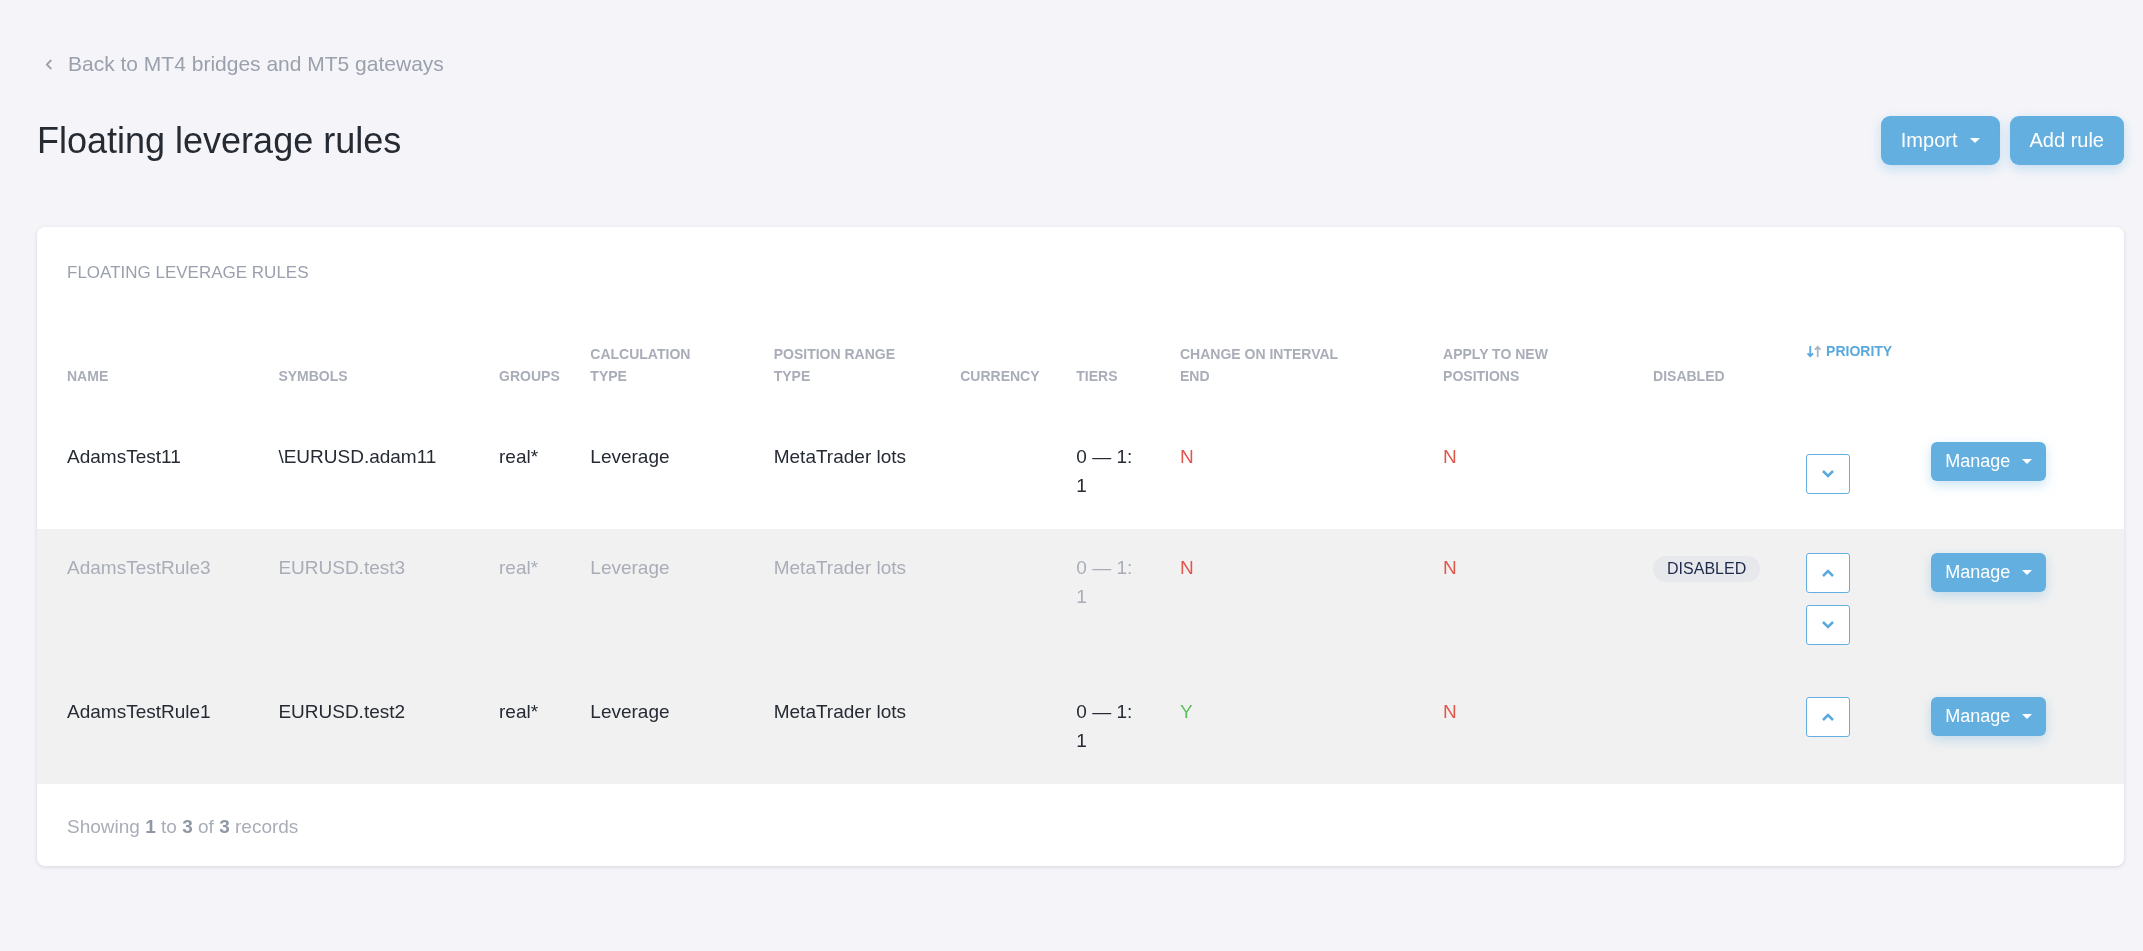 The height and width of the screenshot is (951, 2143). What do you see at coordinates (1689, 377) in the screenshot?
I see `column-header: DISABLED` at bounding box center [1689, 377].